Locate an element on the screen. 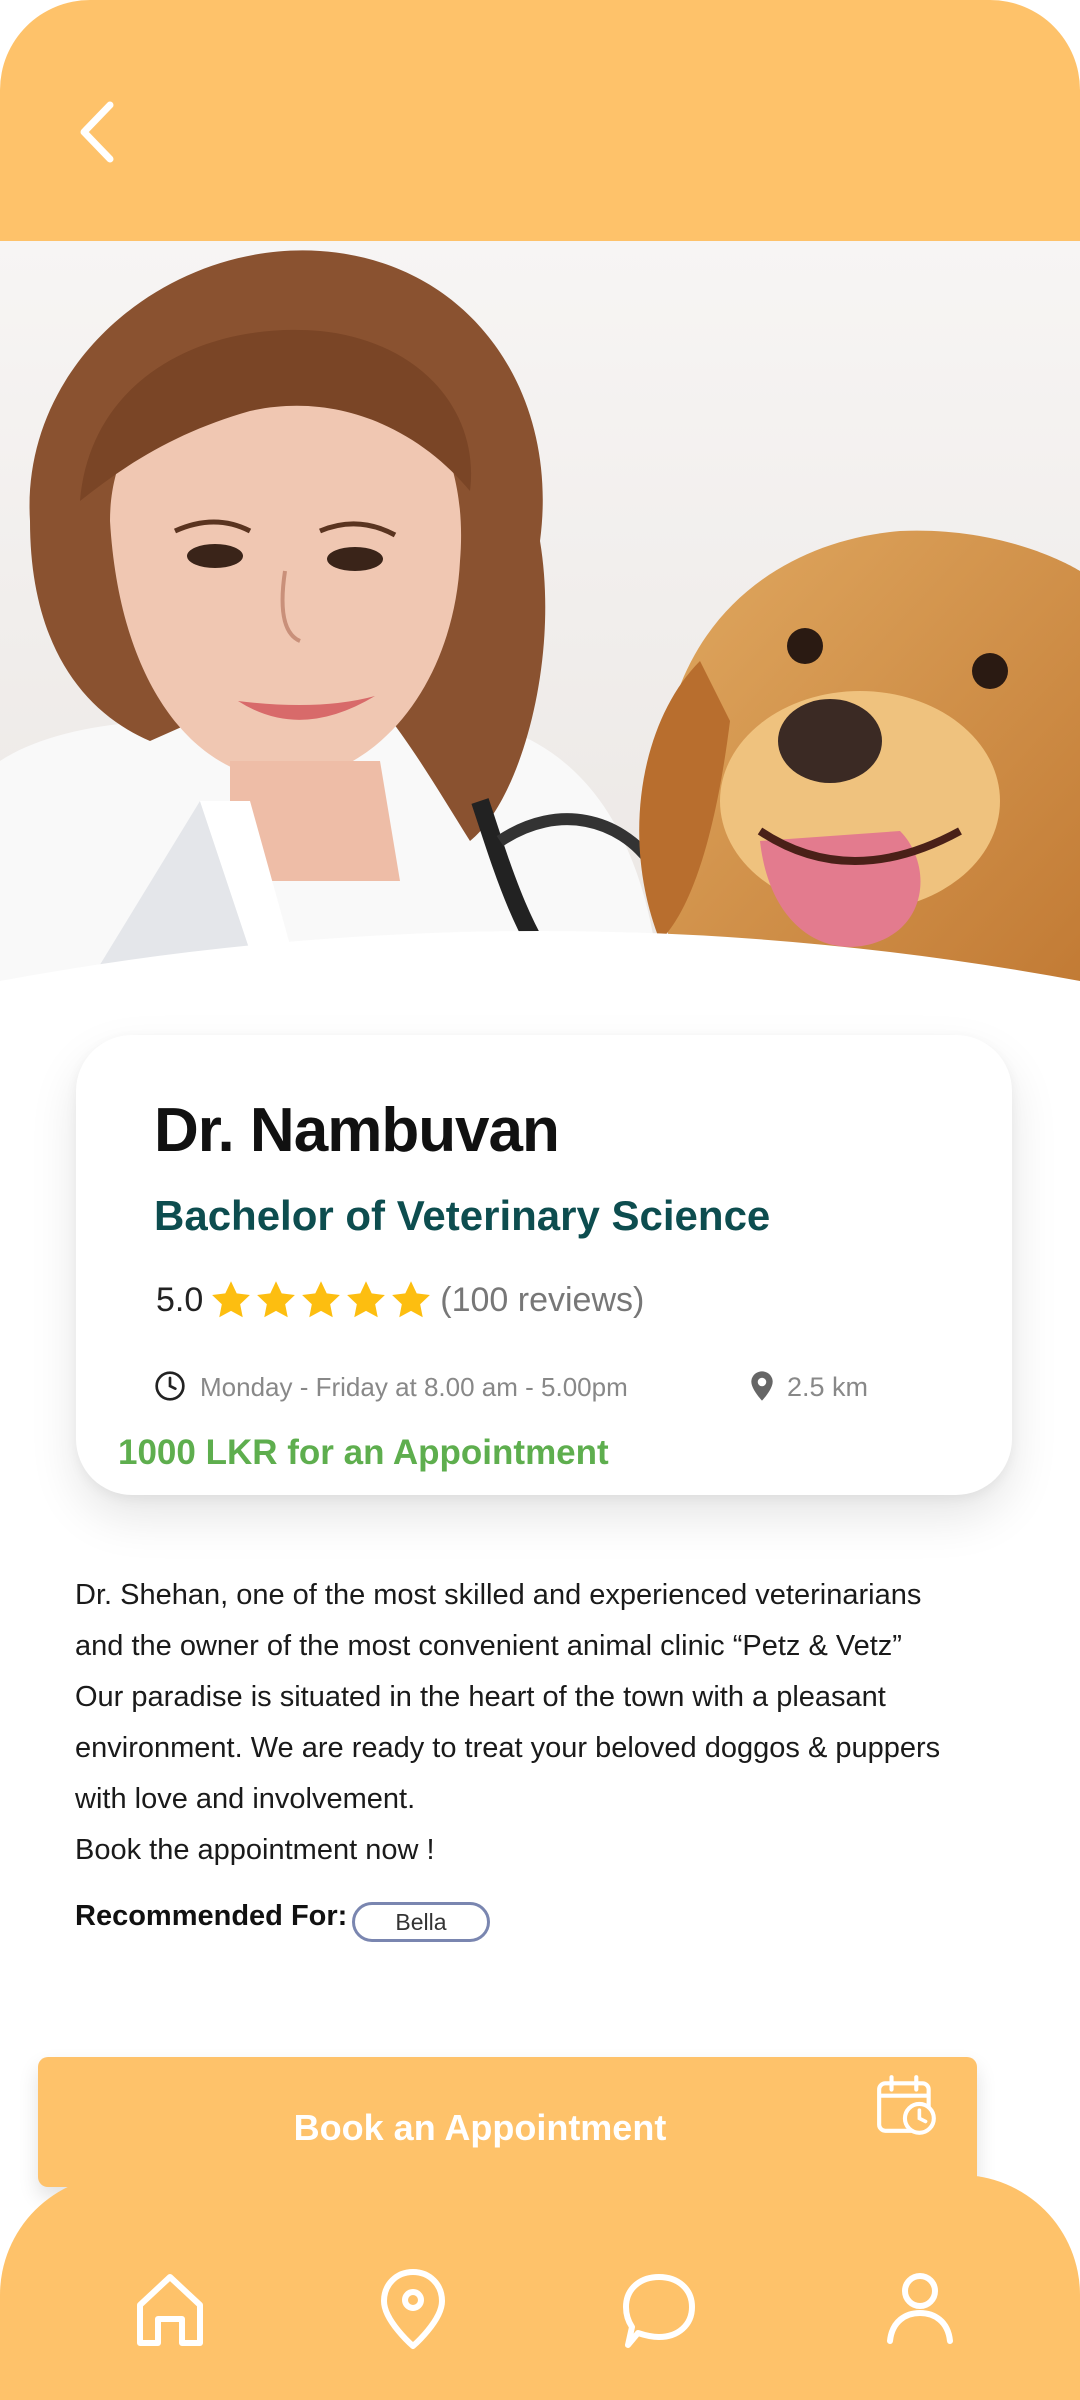 This screenshot has height=2400, width=1080. bottom-navigation is located at coordinates (540, 2287).